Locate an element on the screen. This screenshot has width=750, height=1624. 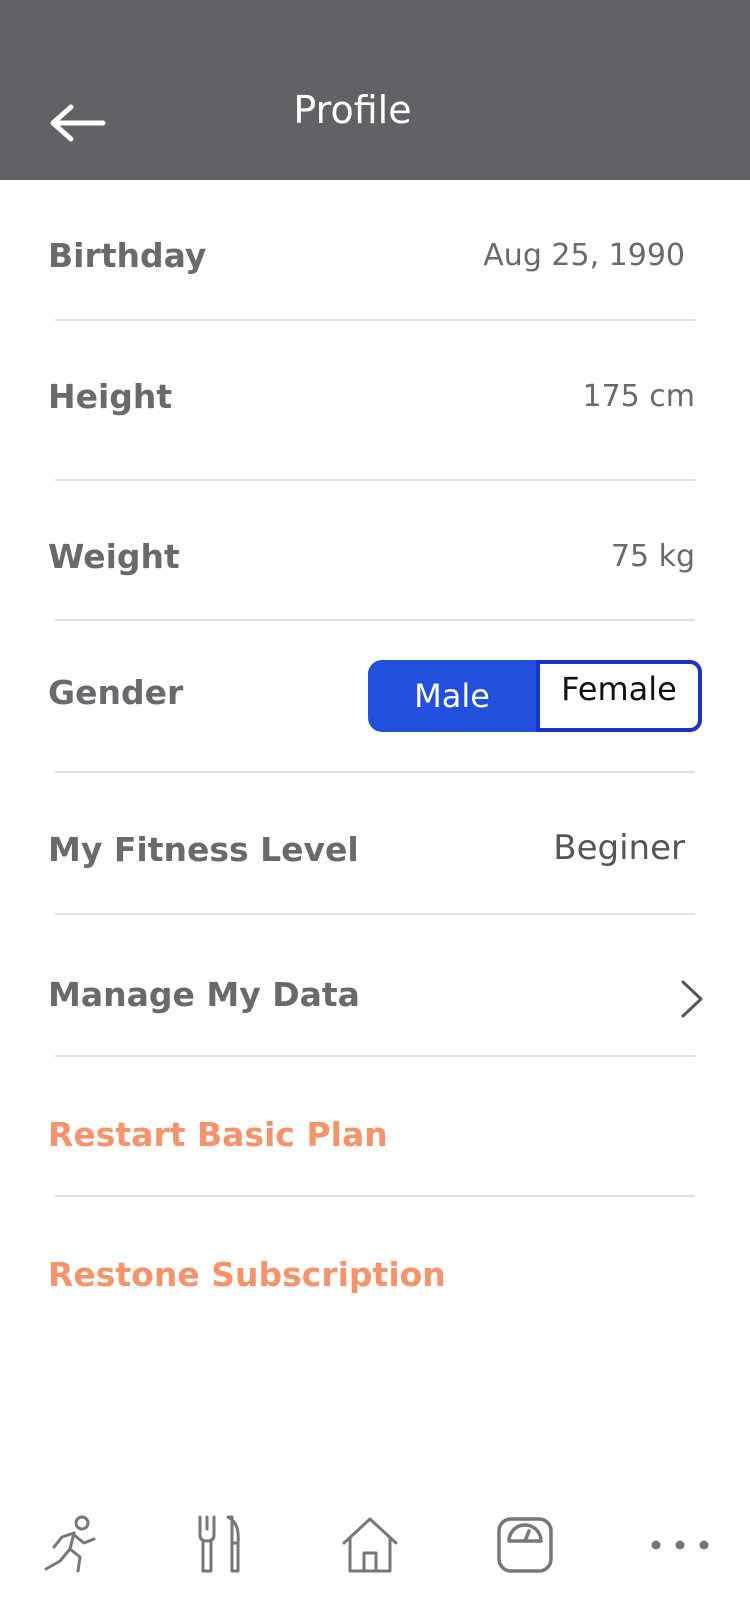
weight-row: Weight 75 kg is located at coordinates (375, 567).